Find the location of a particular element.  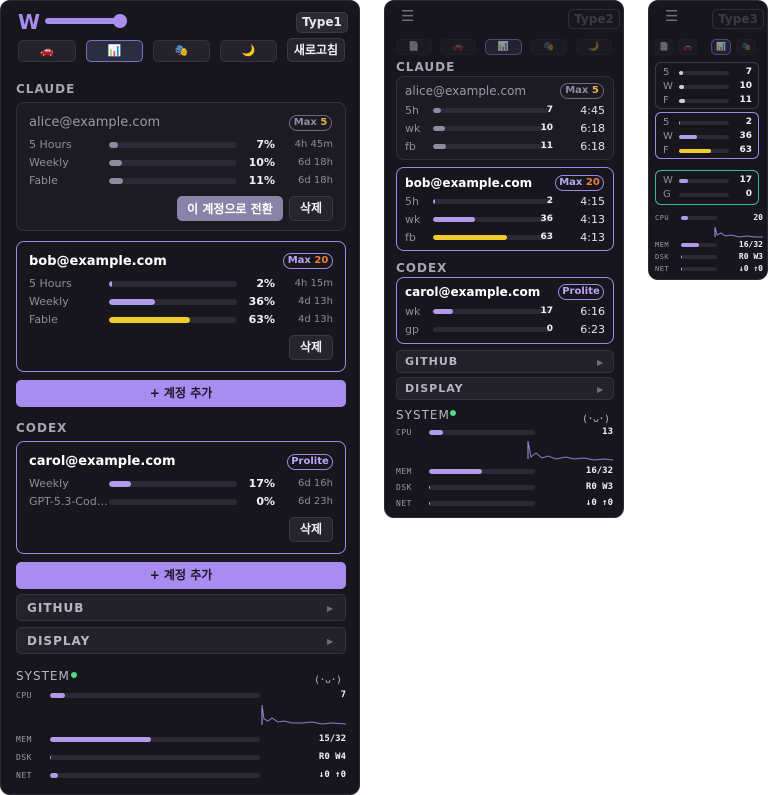

refresh-button: 새로고침 is located at coordinates (316, 50).